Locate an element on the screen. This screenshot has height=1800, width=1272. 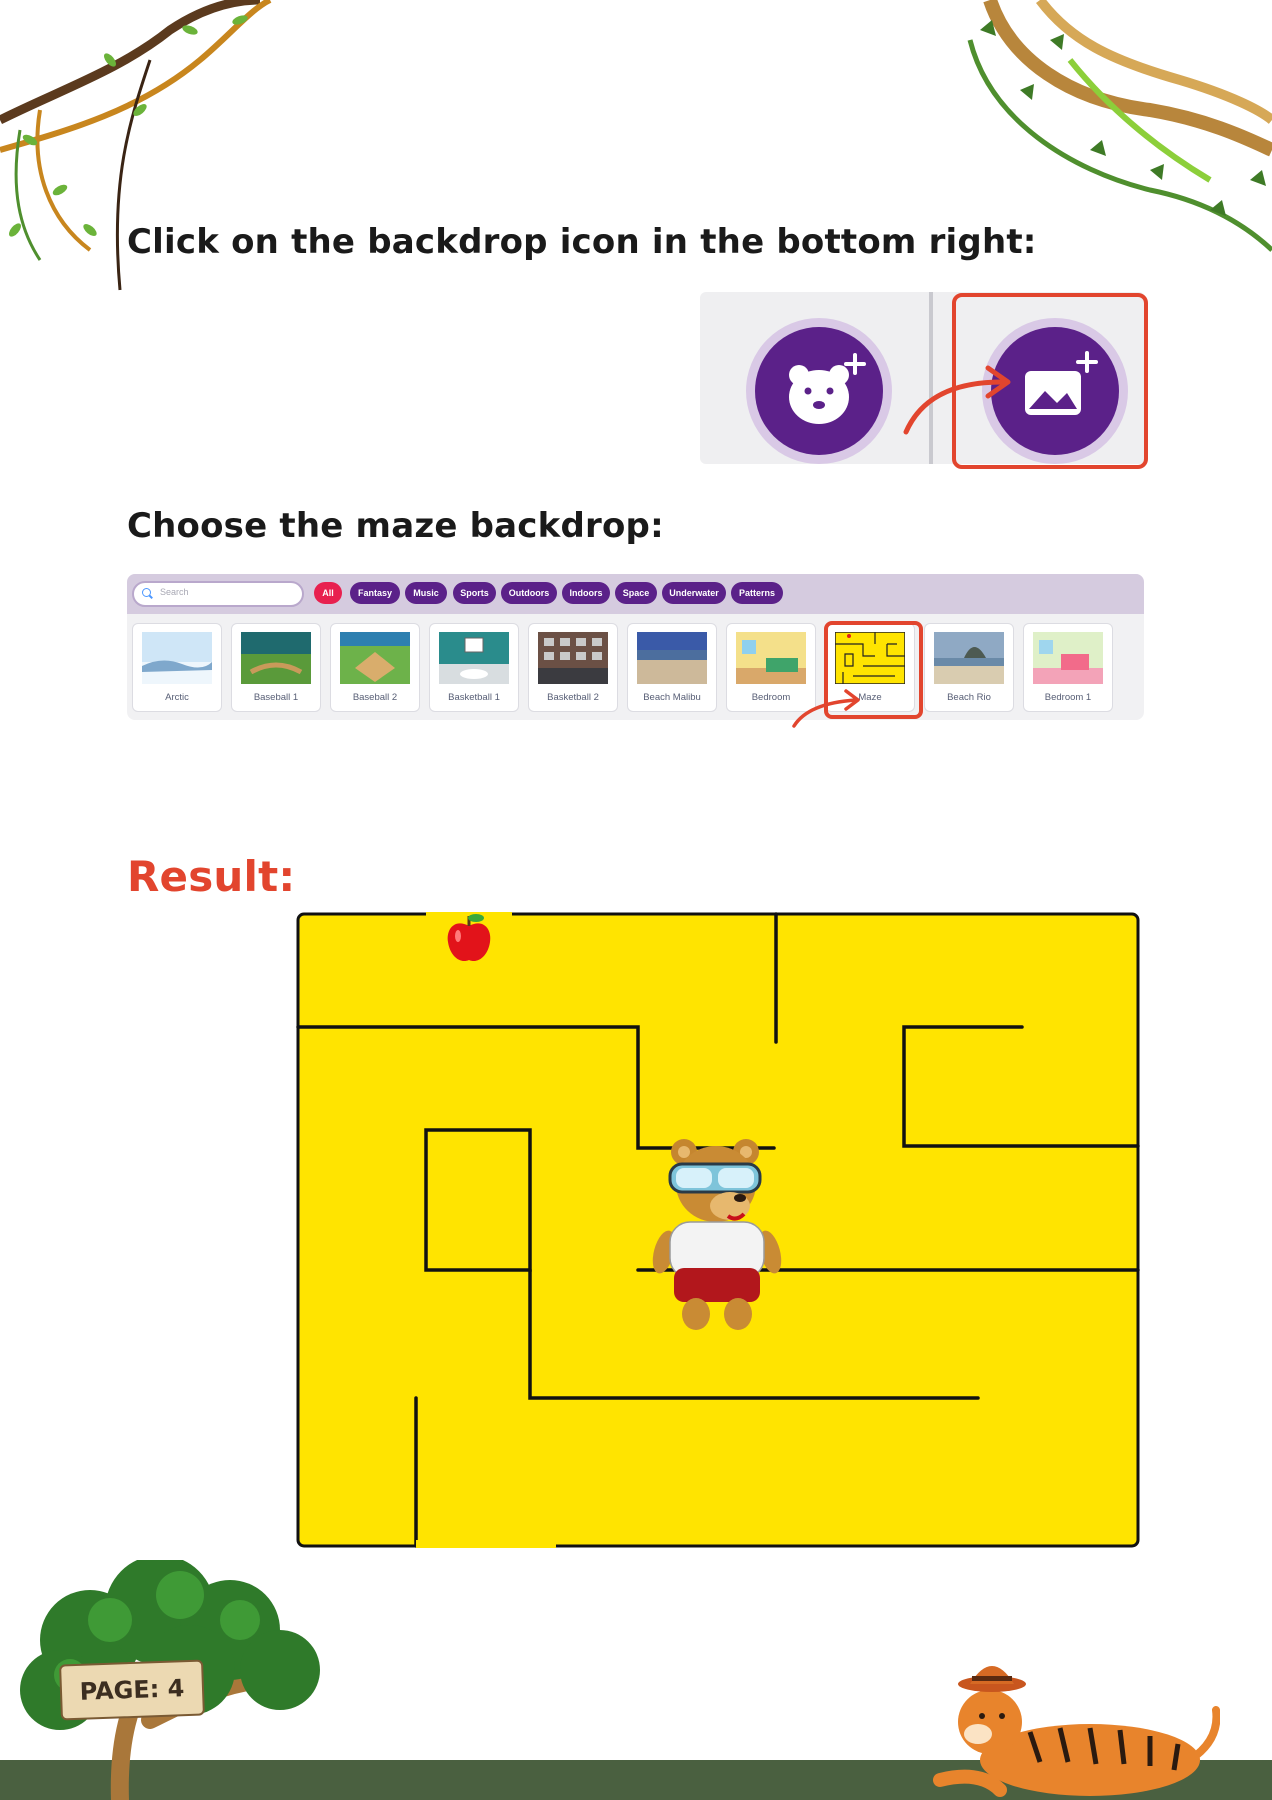
filter-sports: Sports is located at coordinates (474, 593).